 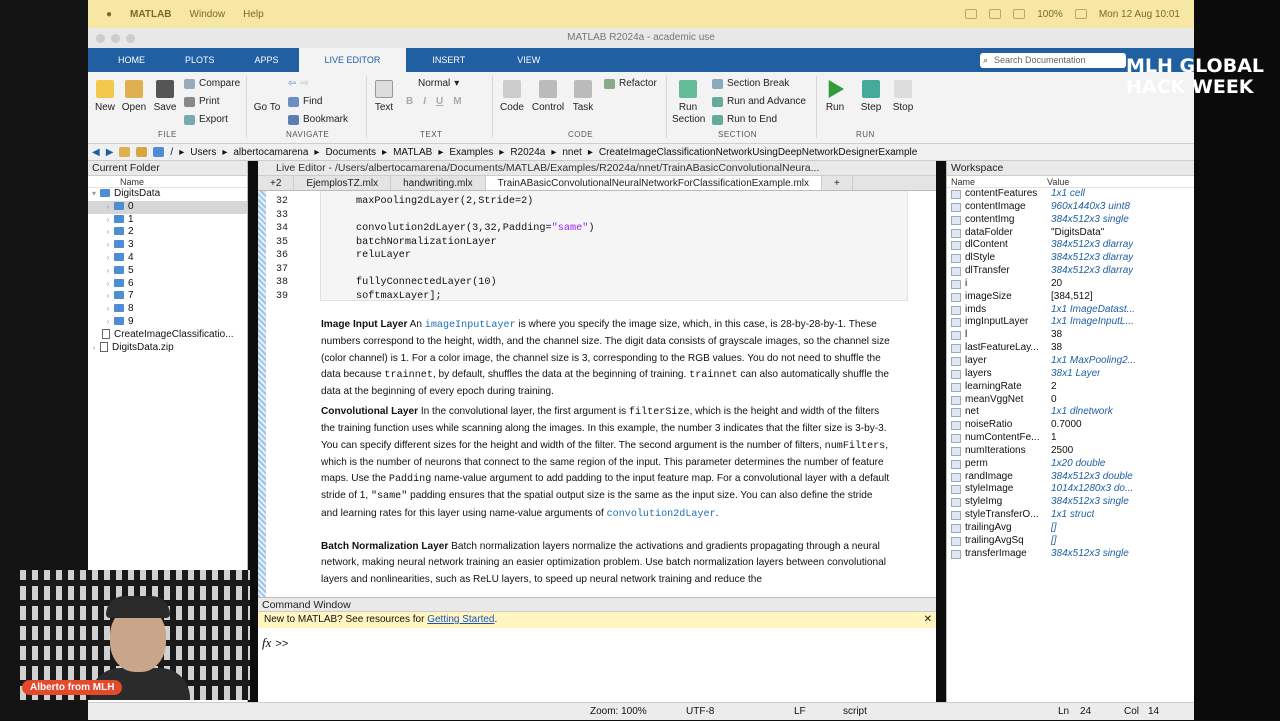 I want to click on code-line: batchNormalizationLayer, so click(x=426, y=242).